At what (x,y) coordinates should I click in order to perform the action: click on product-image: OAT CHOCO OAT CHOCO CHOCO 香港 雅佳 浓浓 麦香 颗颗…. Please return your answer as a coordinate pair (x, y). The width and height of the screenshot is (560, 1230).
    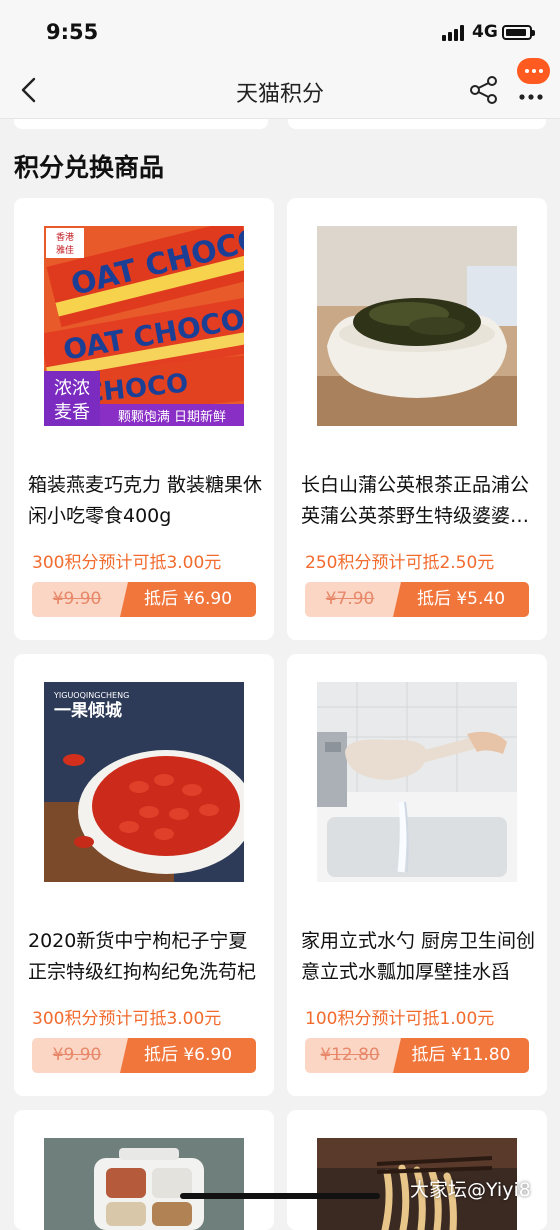
    Looking at the image, I should click on (144, 326).